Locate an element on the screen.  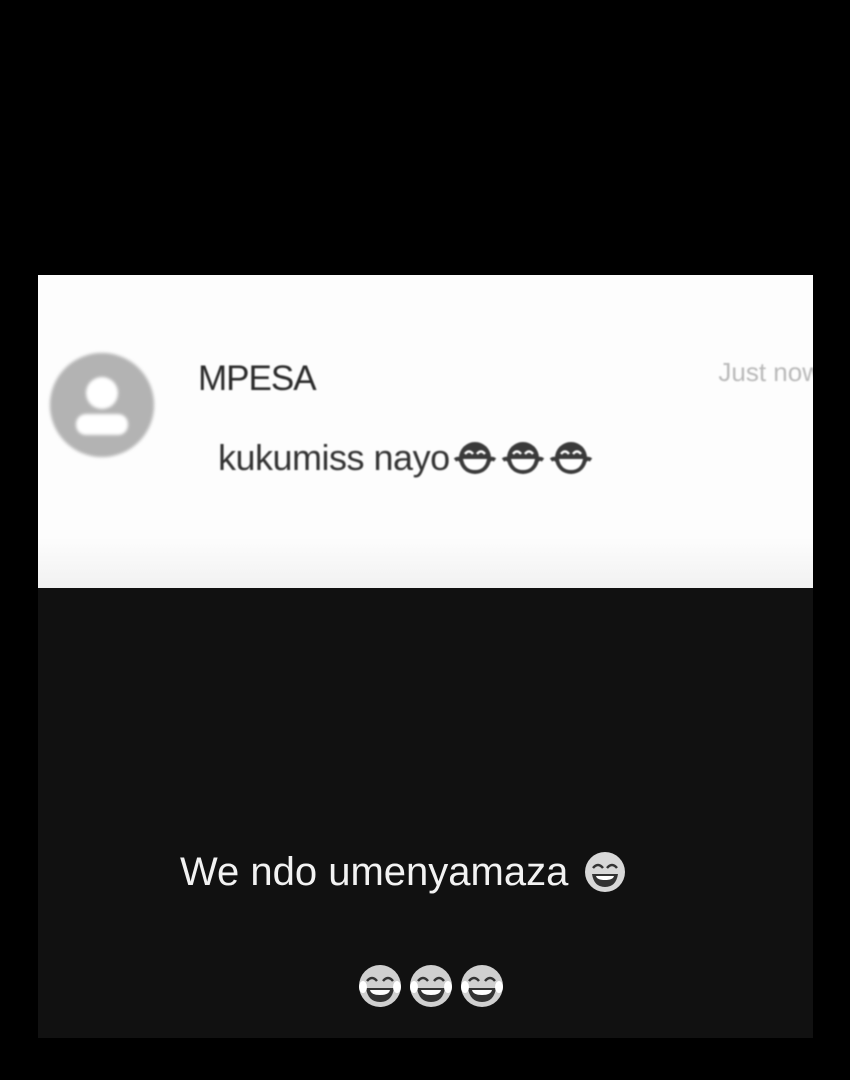
avatar is located at coordinates (102, 405).